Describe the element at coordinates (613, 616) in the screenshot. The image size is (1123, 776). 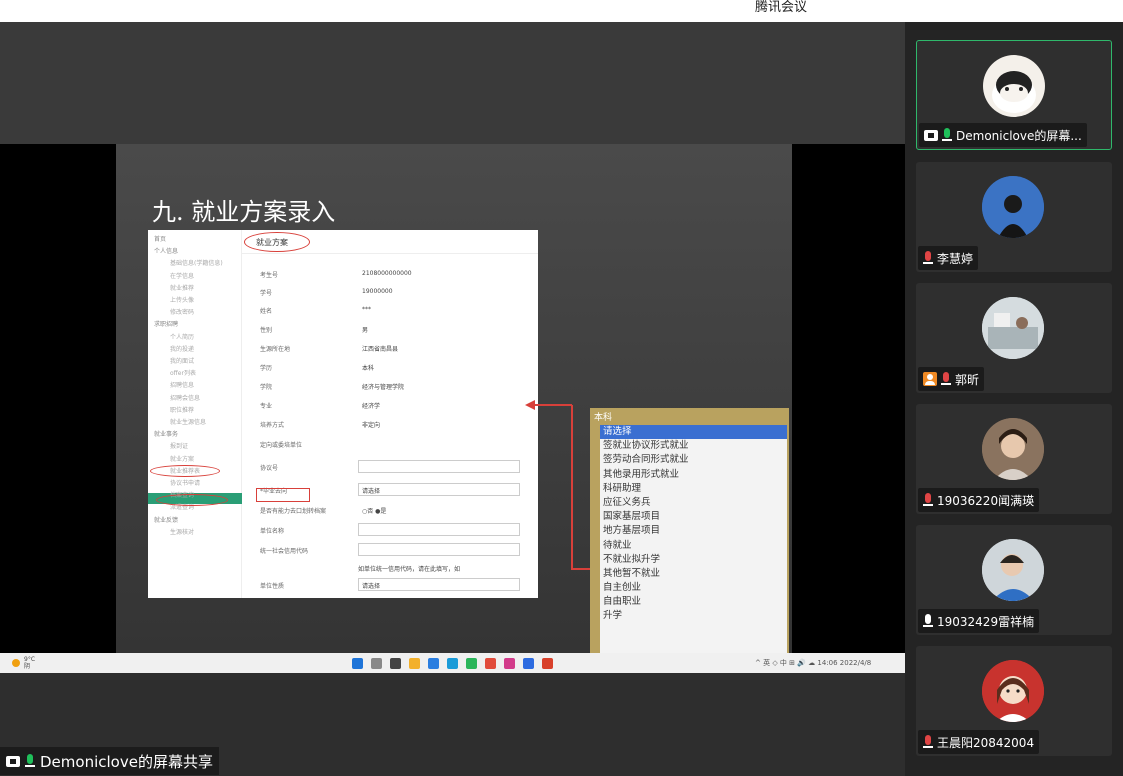
I see `dropdown-option: 升学` at that location.